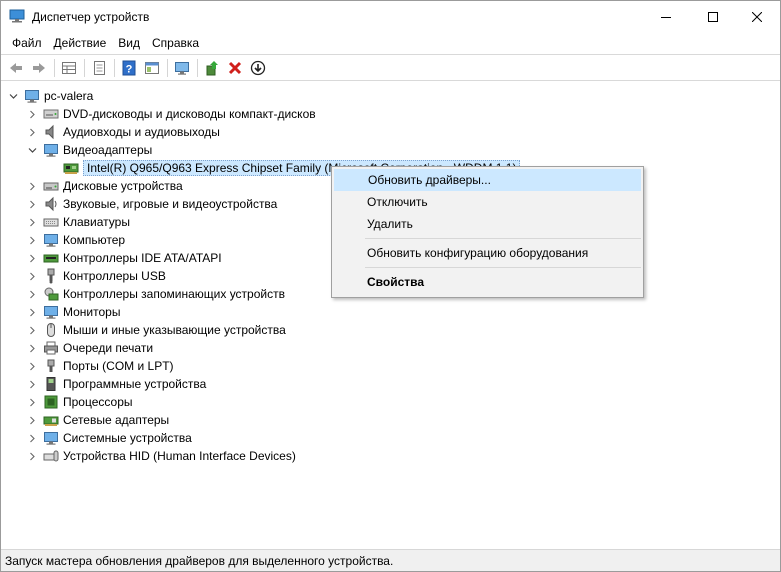 The width and height of the screenshot is (781, 572). What do you see at coordinates (123, 132) in the screenshot?
I see `tree-category-audio-io: Аудиовходы и аудиовыходы` at bounding box center [123, 132].